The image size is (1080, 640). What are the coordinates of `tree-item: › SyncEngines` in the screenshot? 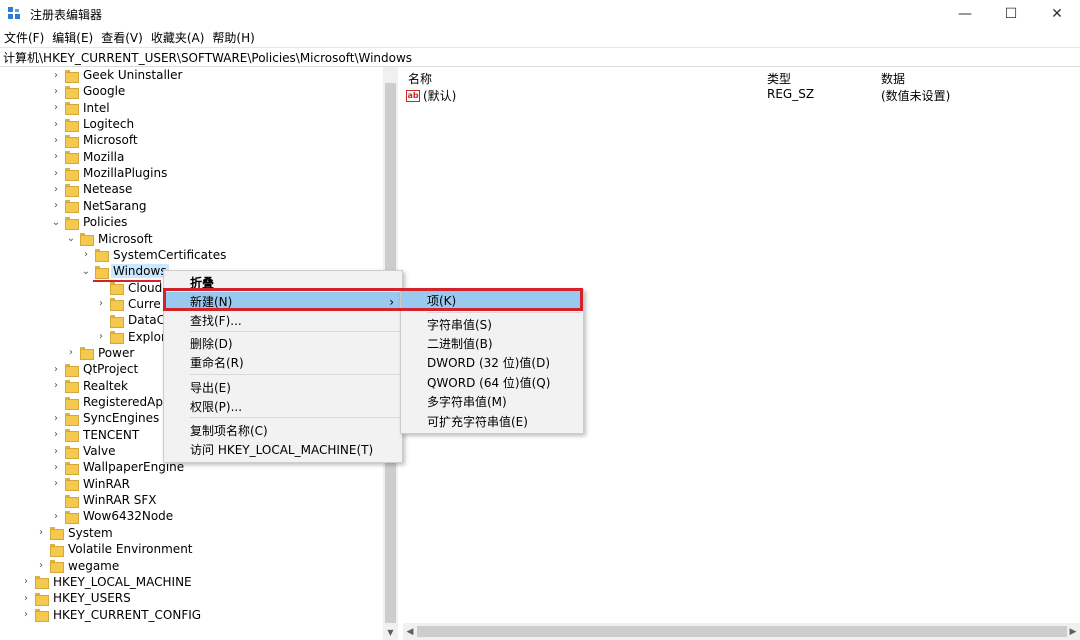 It's located at (105, 418).